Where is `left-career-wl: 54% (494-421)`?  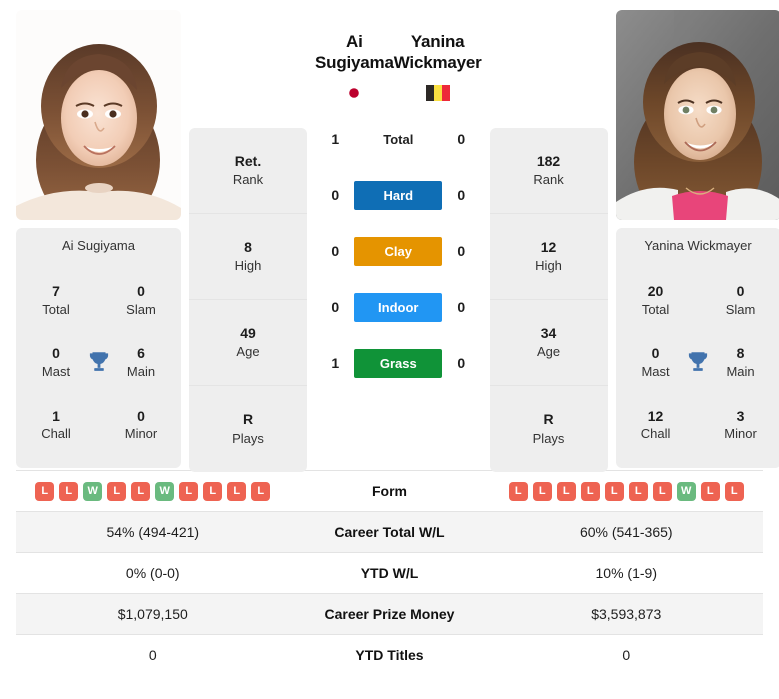
left-career-wl: 54% (494-421) is located at coordinates (153, 532).